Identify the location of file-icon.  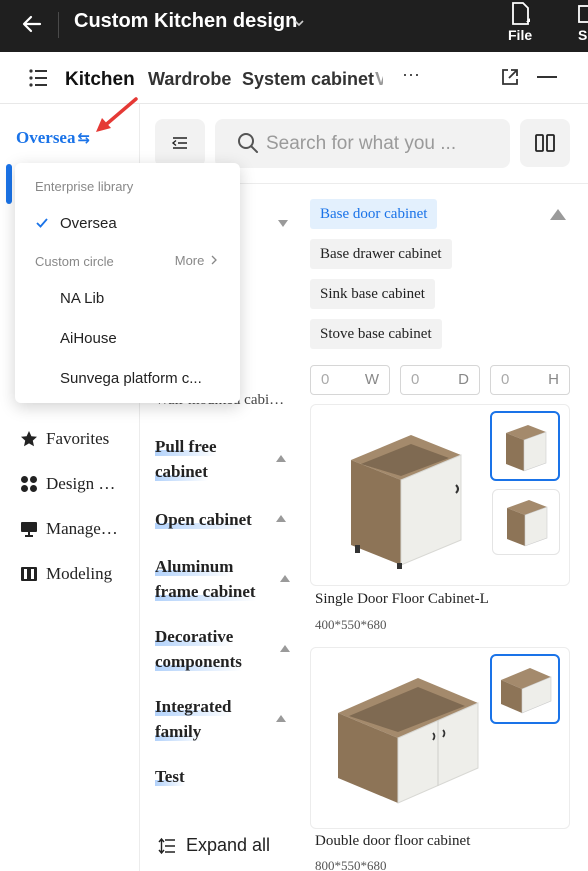
(521, 13).